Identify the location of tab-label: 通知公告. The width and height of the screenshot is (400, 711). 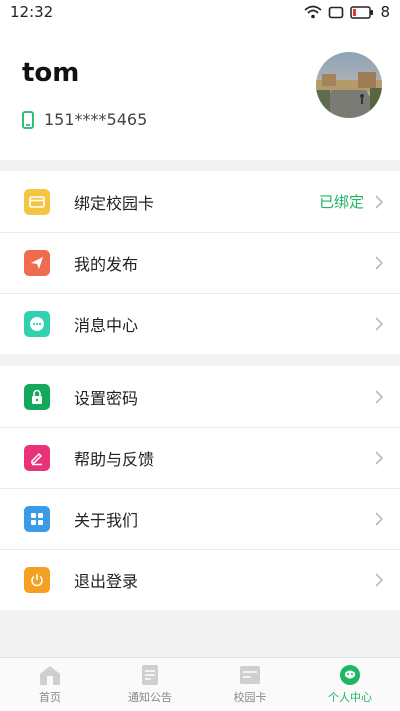
(150, 697).